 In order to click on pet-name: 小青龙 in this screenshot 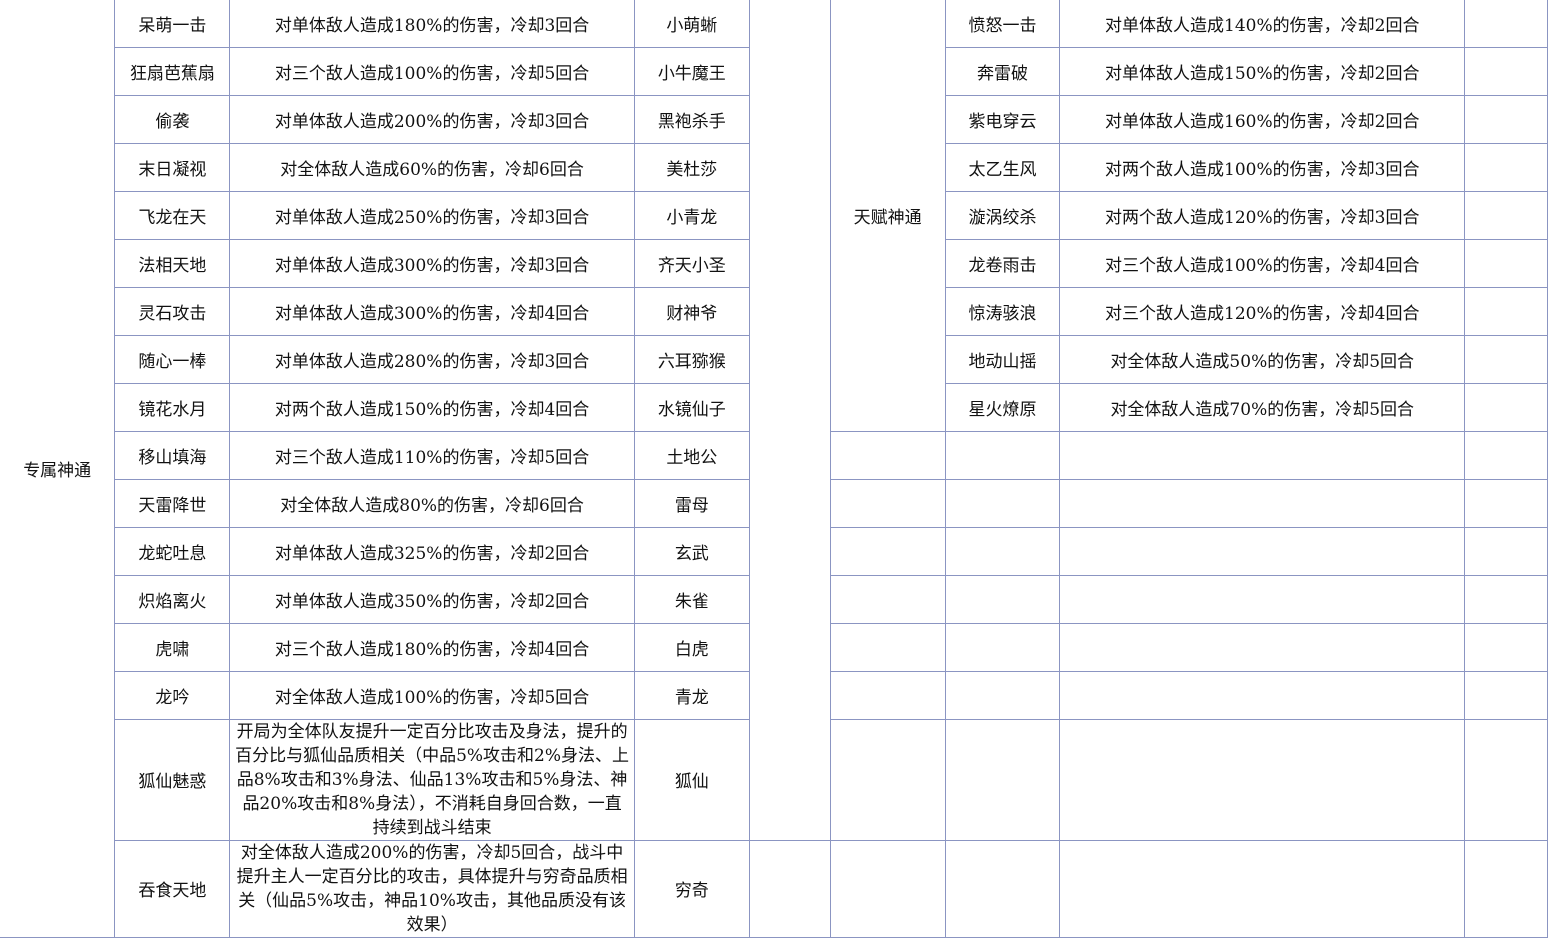, I will do `click(691, 215)`.